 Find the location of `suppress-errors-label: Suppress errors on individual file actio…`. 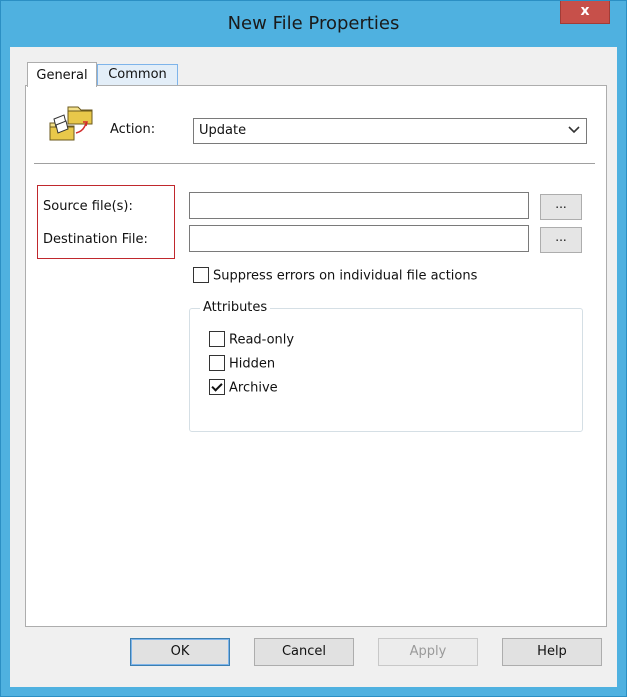

suppress-errors-label: Suppress errors on individual file actio… is located at coordinates (345, 276).